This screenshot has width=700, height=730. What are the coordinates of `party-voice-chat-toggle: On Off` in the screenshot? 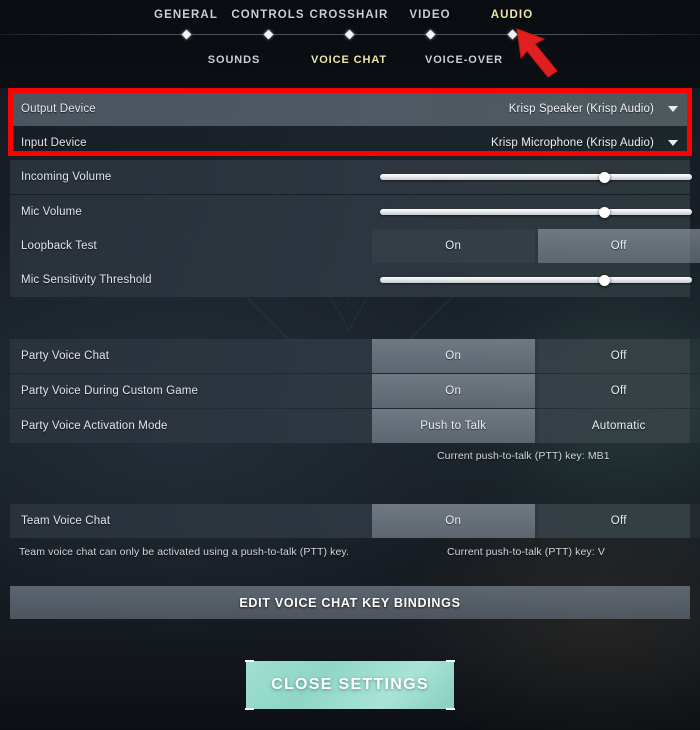 It's located at (536, 356).